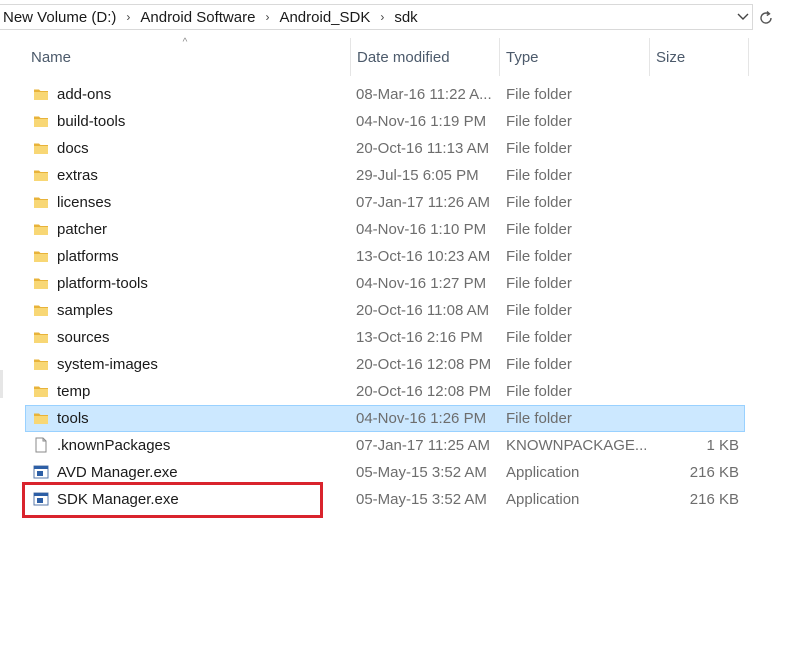 The image size is (787, 659). Describe the element at coordinates (41, 472) in the screenshot. I see `app-icon` at that location.